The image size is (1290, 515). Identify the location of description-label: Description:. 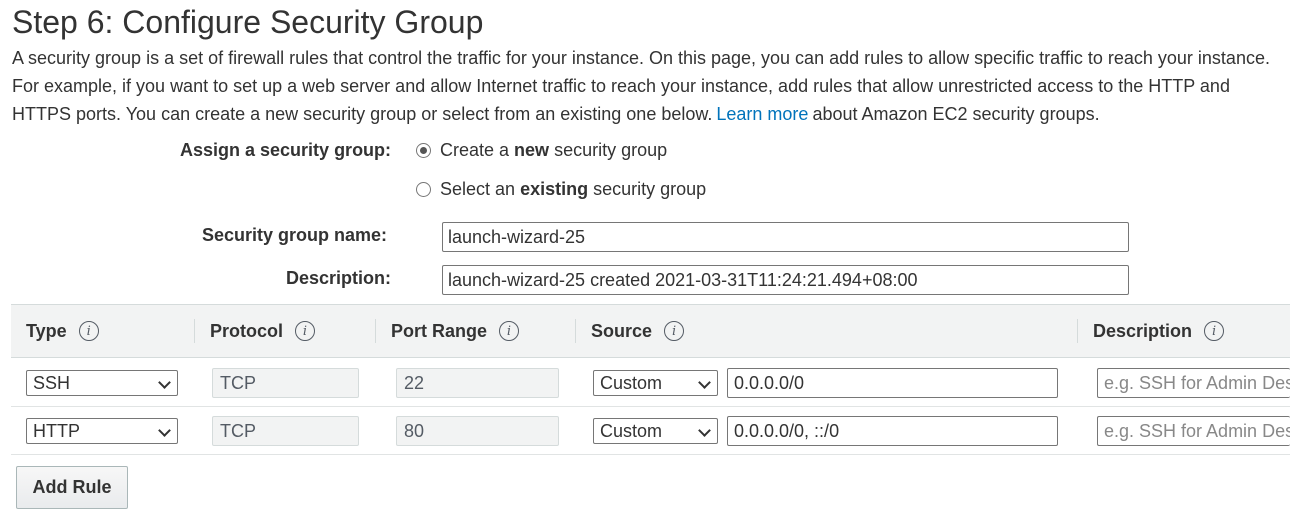
(339, 278).